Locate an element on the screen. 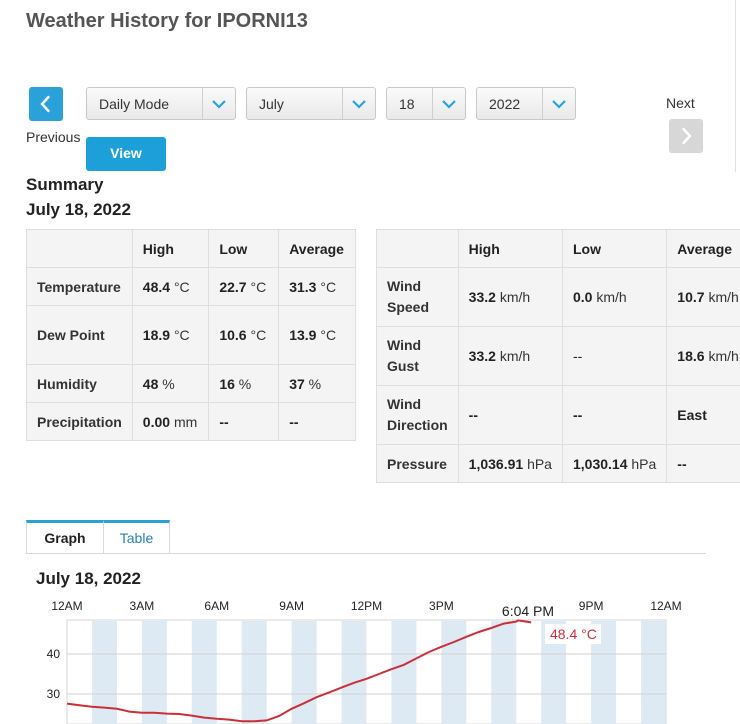  page-right-border is located at coordinates (735, 86).